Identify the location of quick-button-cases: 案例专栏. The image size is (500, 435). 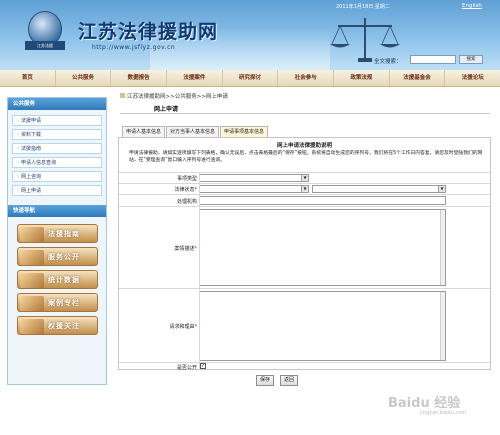
(57, 302).